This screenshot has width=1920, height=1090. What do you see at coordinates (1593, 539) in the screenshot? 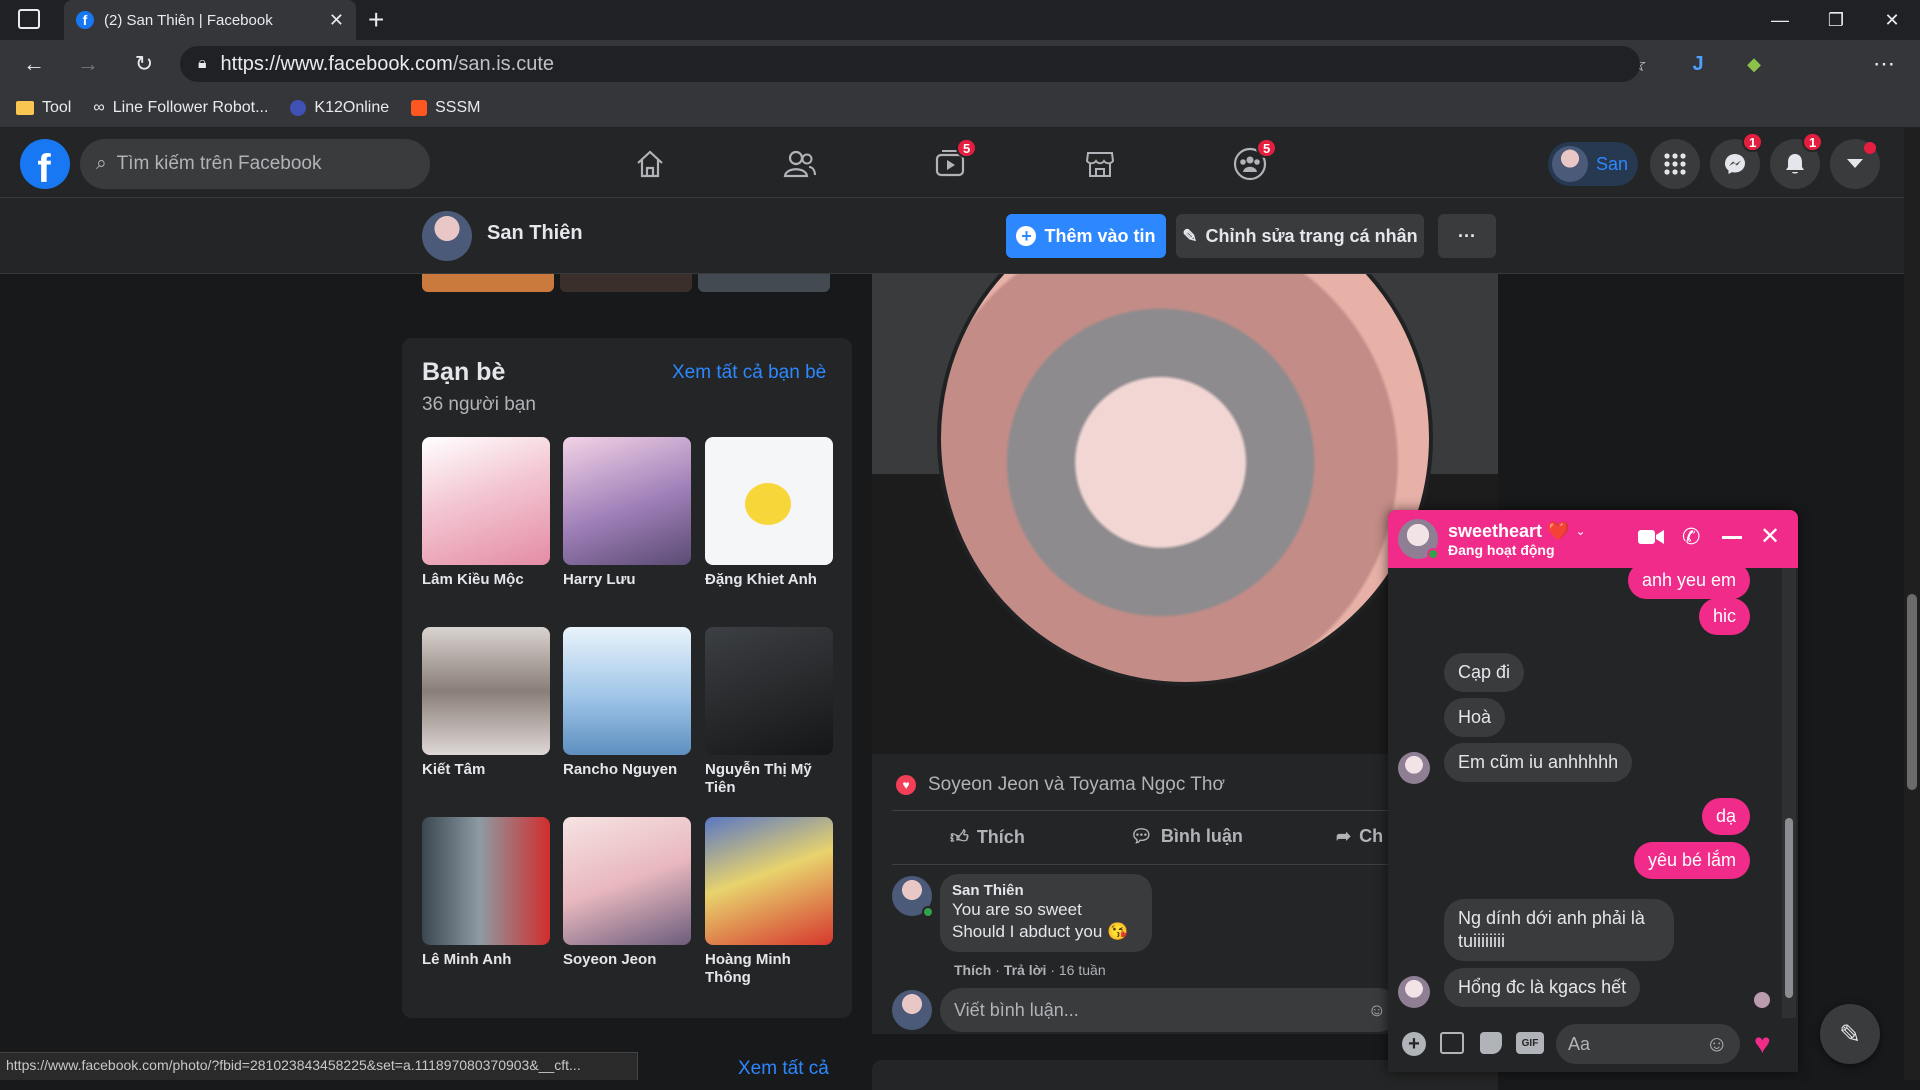
I see `chat-header: sweetheart ❤️ ⌄ Đang hoạt động ✆ ✕` at bounding box center [1593, 539].